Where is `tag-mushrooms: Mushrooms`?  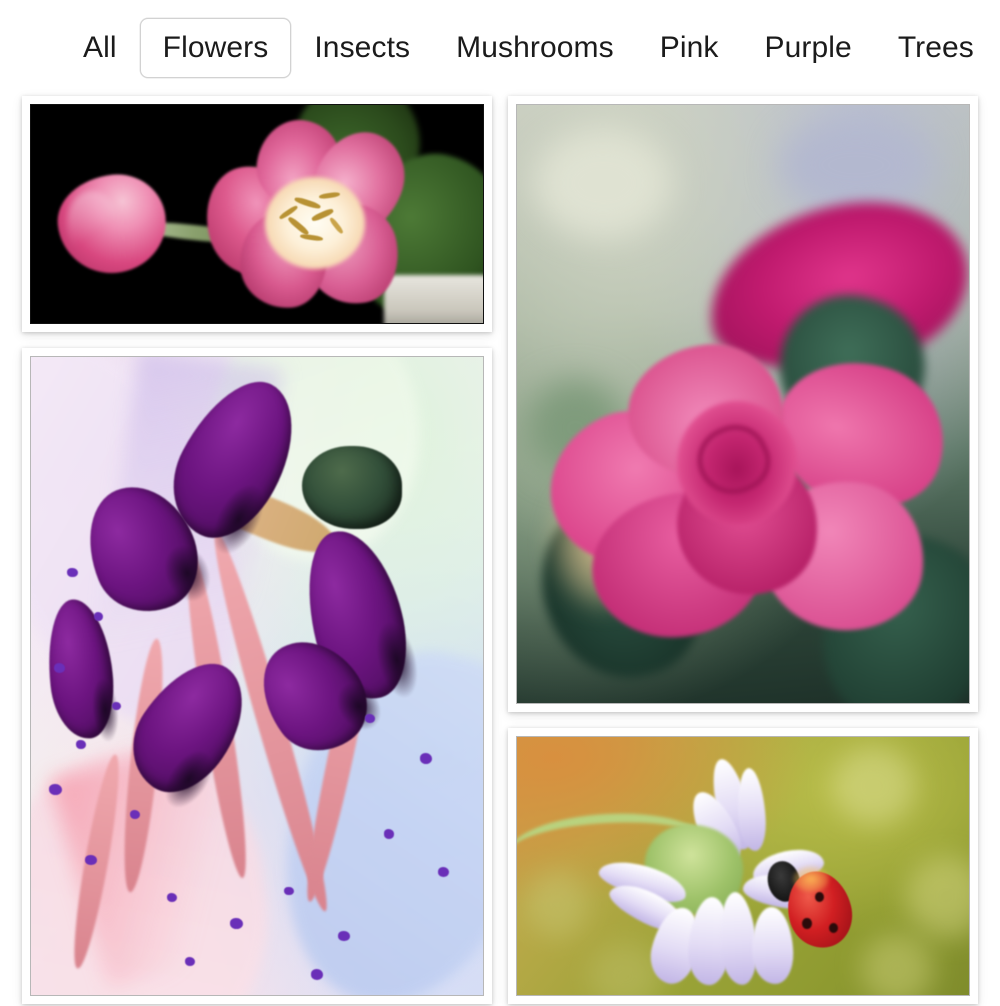
tag-mushrooms: Mushrooms is located at coordinates (535, 48).